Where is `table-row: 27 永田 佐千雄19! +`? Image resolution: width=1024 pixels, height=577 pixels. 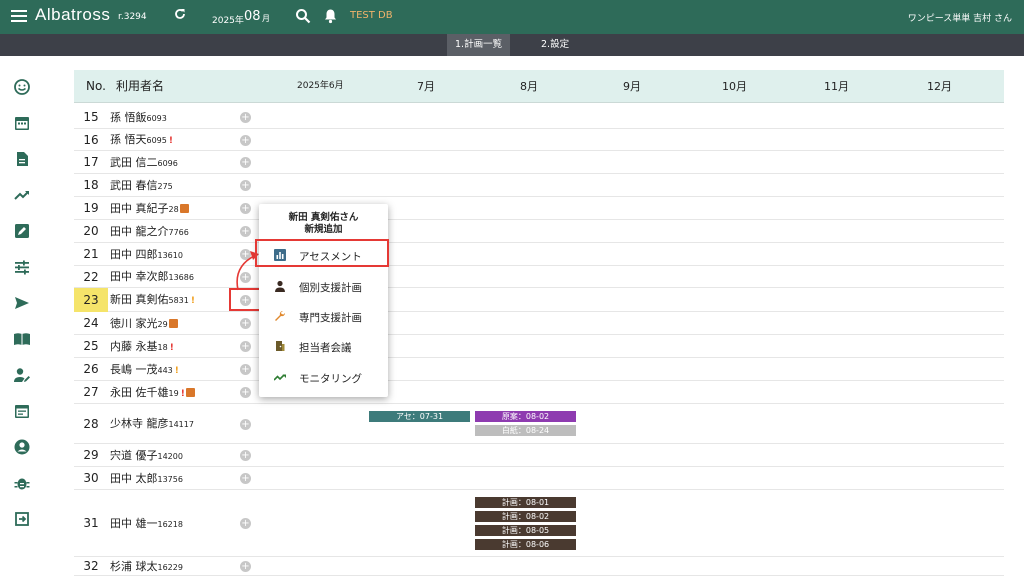
table-row: 27 永田 佐千雄19! + is located at coordinates (539, 392).